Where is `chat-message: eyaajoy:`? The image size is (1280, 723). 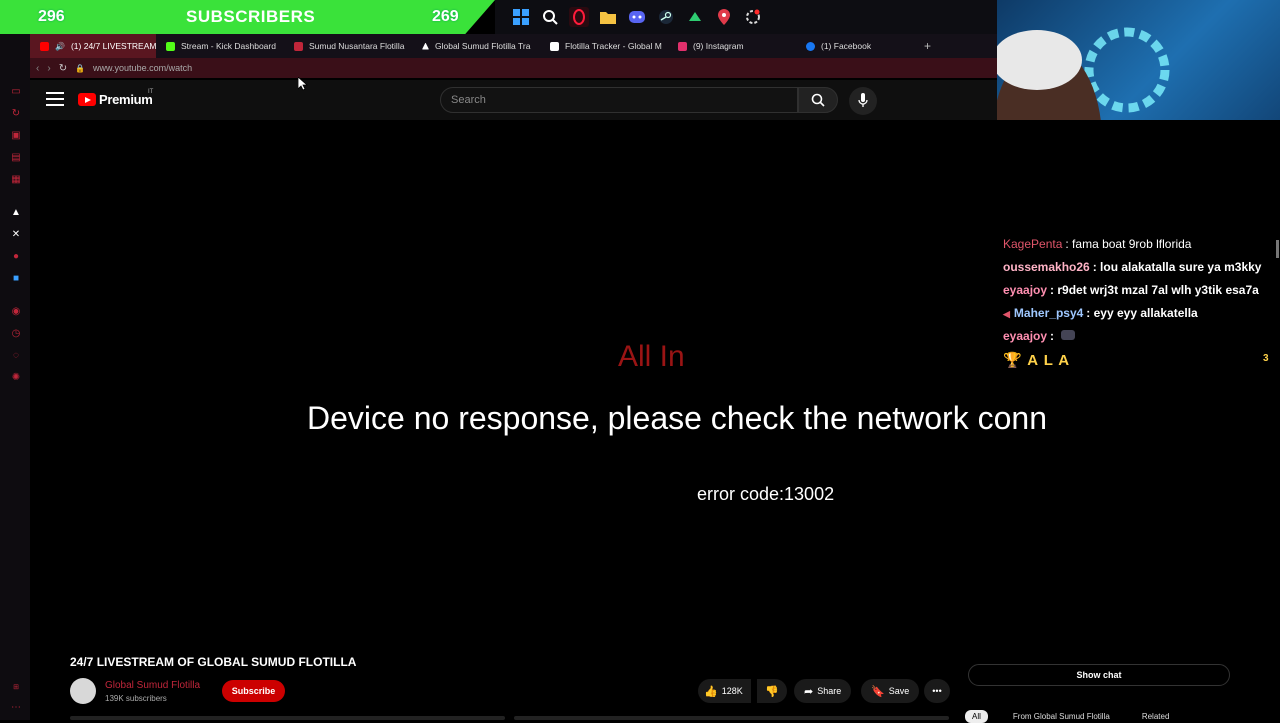
chat-message: eyaajoy: is located at coordinates (1039, 336).